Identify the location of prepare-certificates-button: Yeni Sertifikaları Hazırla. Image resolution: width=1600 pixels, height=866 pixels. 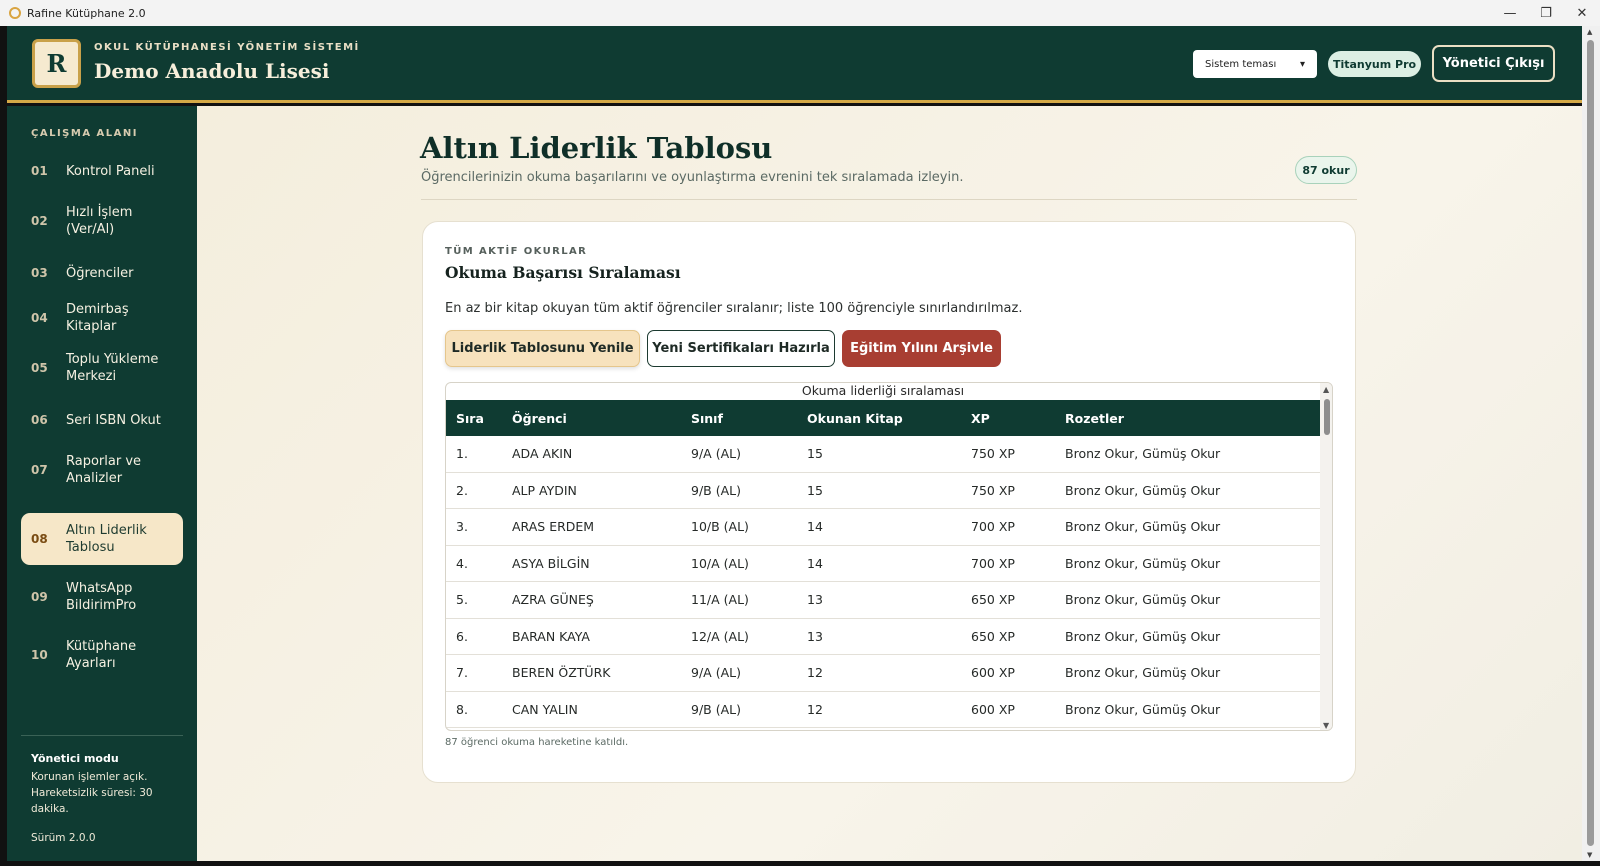
(741, 348).